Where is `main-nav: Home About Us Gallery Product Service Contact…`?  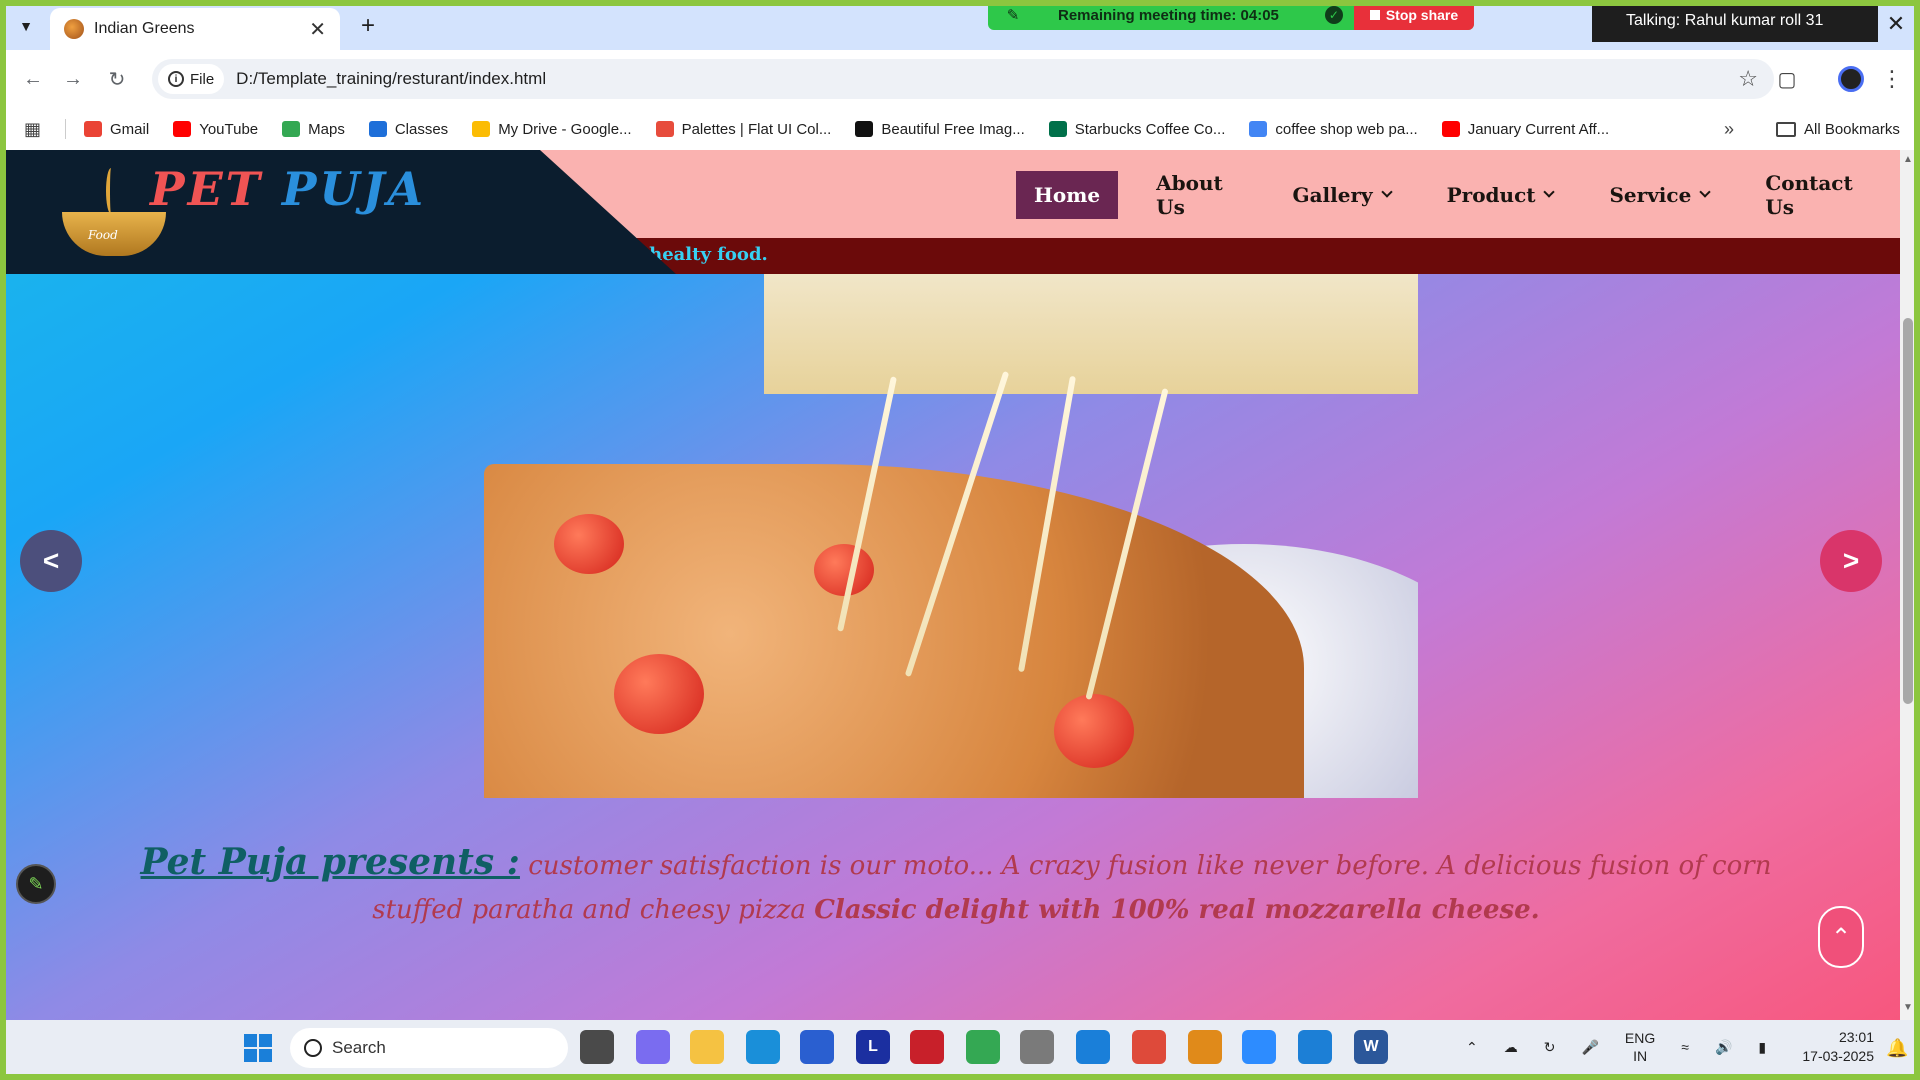
main-nav: Home About Us Gallery Product Service Contact… is located at coordinates (1458, 195).